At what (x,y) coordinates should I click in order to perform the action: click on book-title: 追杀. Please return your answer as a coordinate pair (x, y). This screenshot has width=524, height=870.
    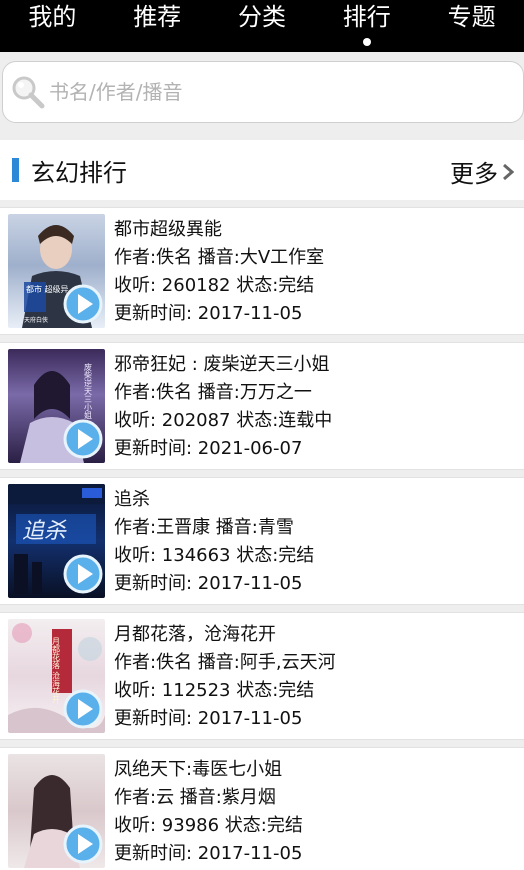
    Looking at the image, I should click on (214, 500).